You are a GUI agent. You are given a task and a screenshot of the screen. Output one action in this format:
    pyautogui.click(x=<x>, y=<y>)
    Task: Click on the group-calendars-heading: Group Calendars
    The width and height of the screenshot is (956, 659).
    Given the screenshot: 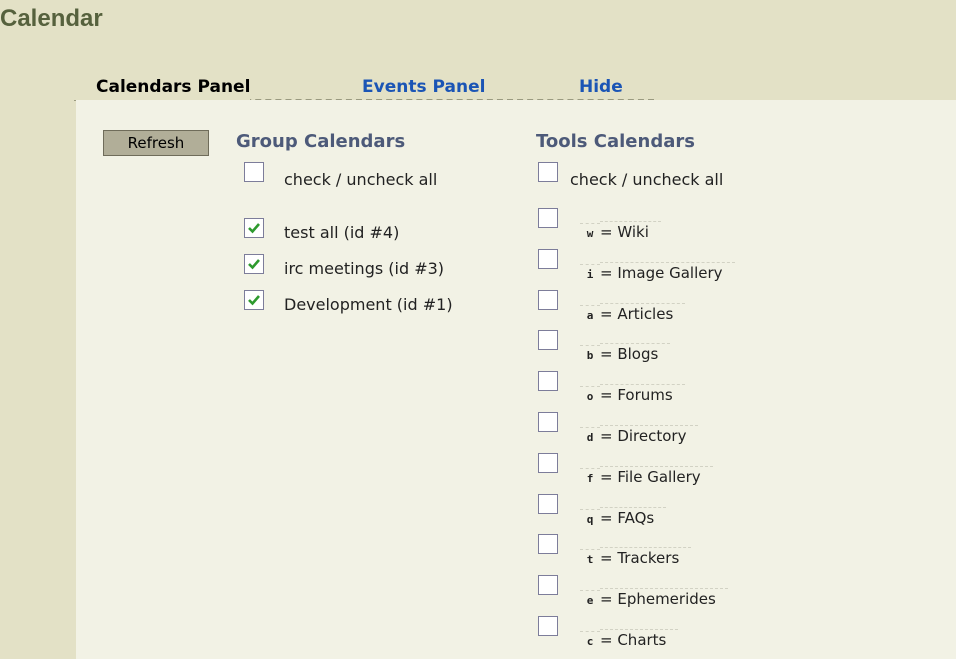 What is the action you would take?
    pyautogui.click(x=321, y=141)
    